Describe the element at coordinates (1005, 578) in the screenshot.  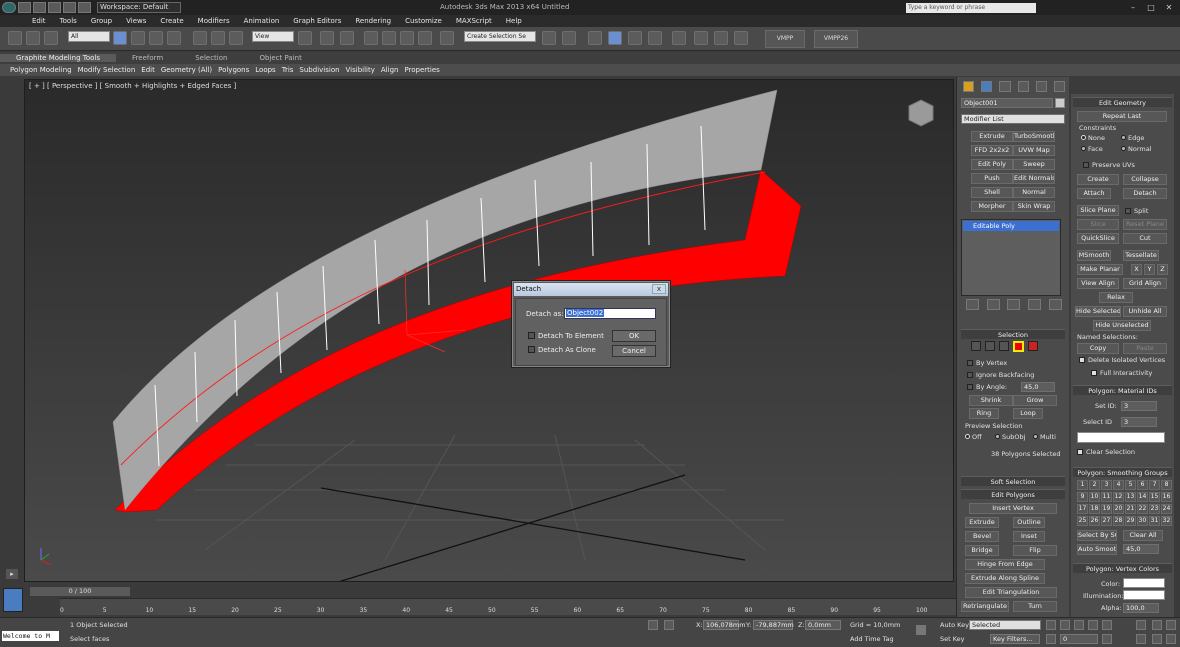
I see `extrude-along-spline-button: Extrude Along Spline` at that location.